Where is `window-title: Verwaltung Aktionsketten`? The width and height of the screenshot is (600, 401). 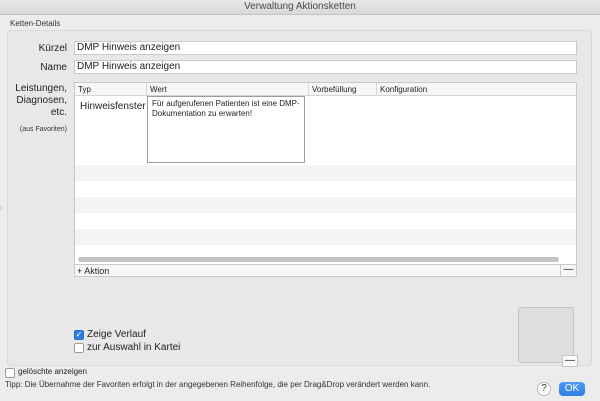 window-title: Verwaltung Aktionsketten is located at coordinates (300, 6).